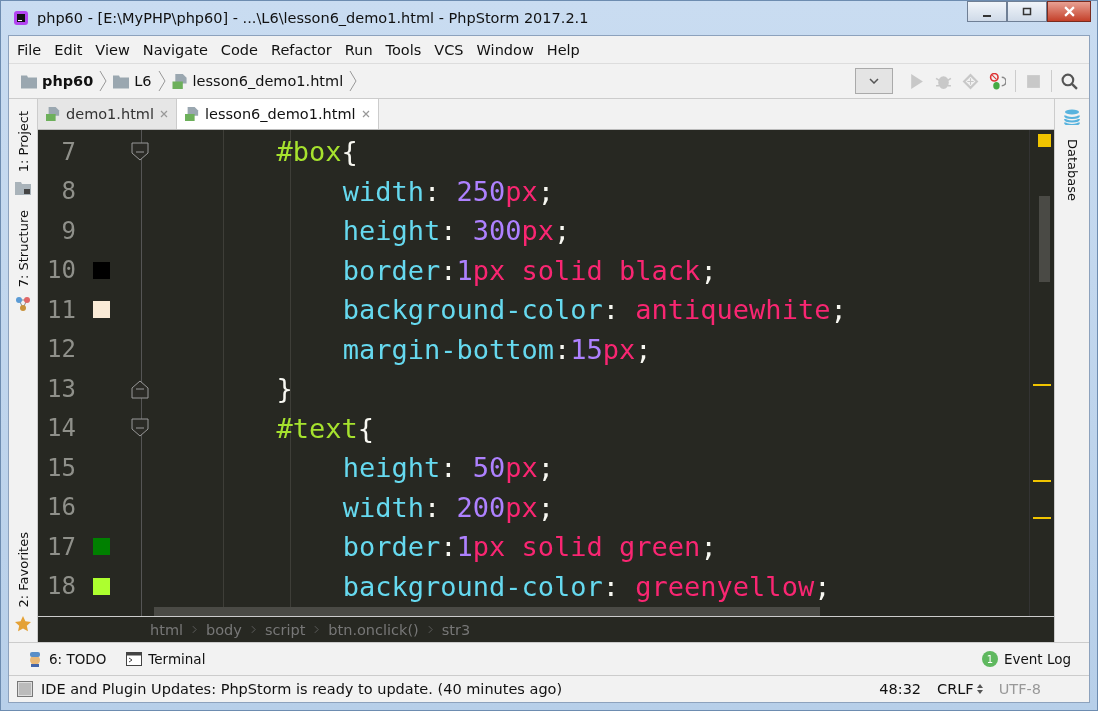  What do you see at coordinates (61, 586) in the screenshot?
I see `line-number: 18` at bounding box center [61, 586].